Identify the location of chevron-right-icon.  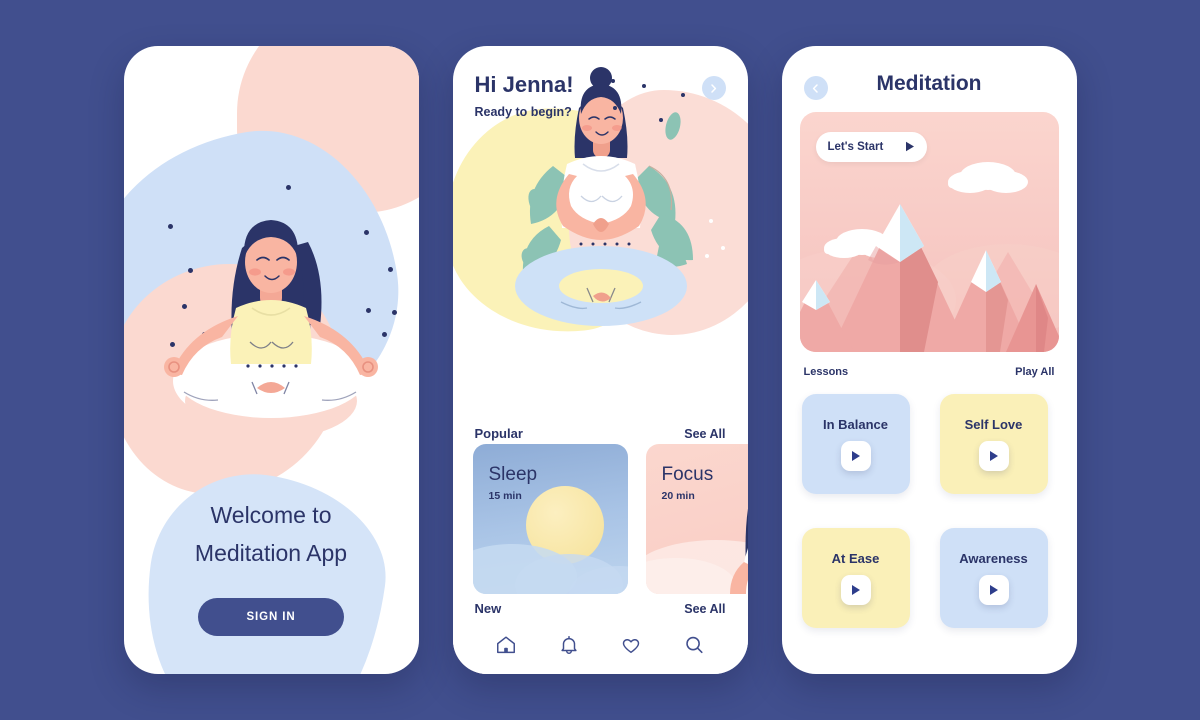
(713, 88).